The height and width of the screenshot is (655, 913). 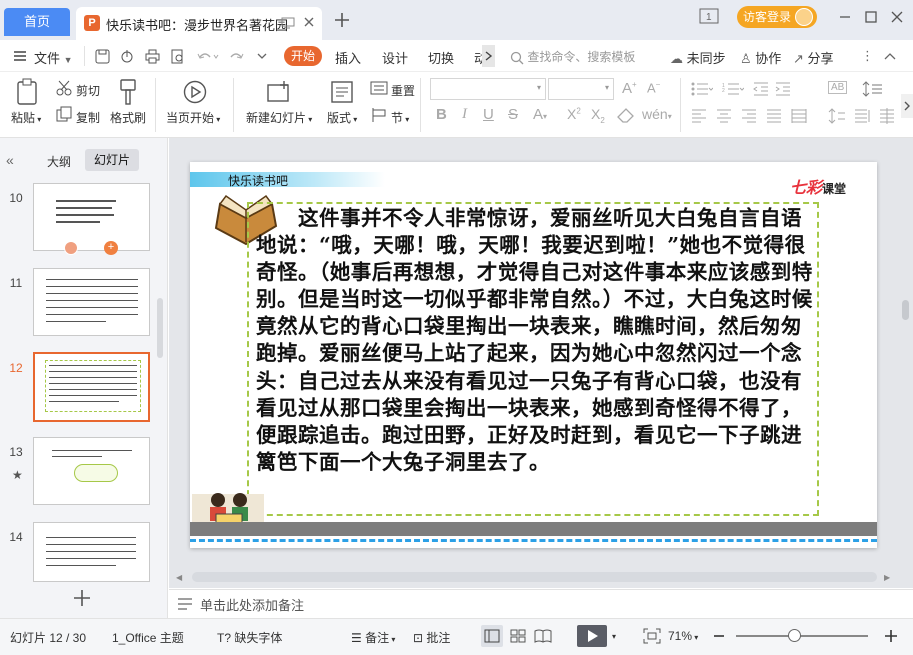 What do you see at coordinates (488, 114) in the screenshot?
I see `underline-icon: U` at bounding box center [488, 114].